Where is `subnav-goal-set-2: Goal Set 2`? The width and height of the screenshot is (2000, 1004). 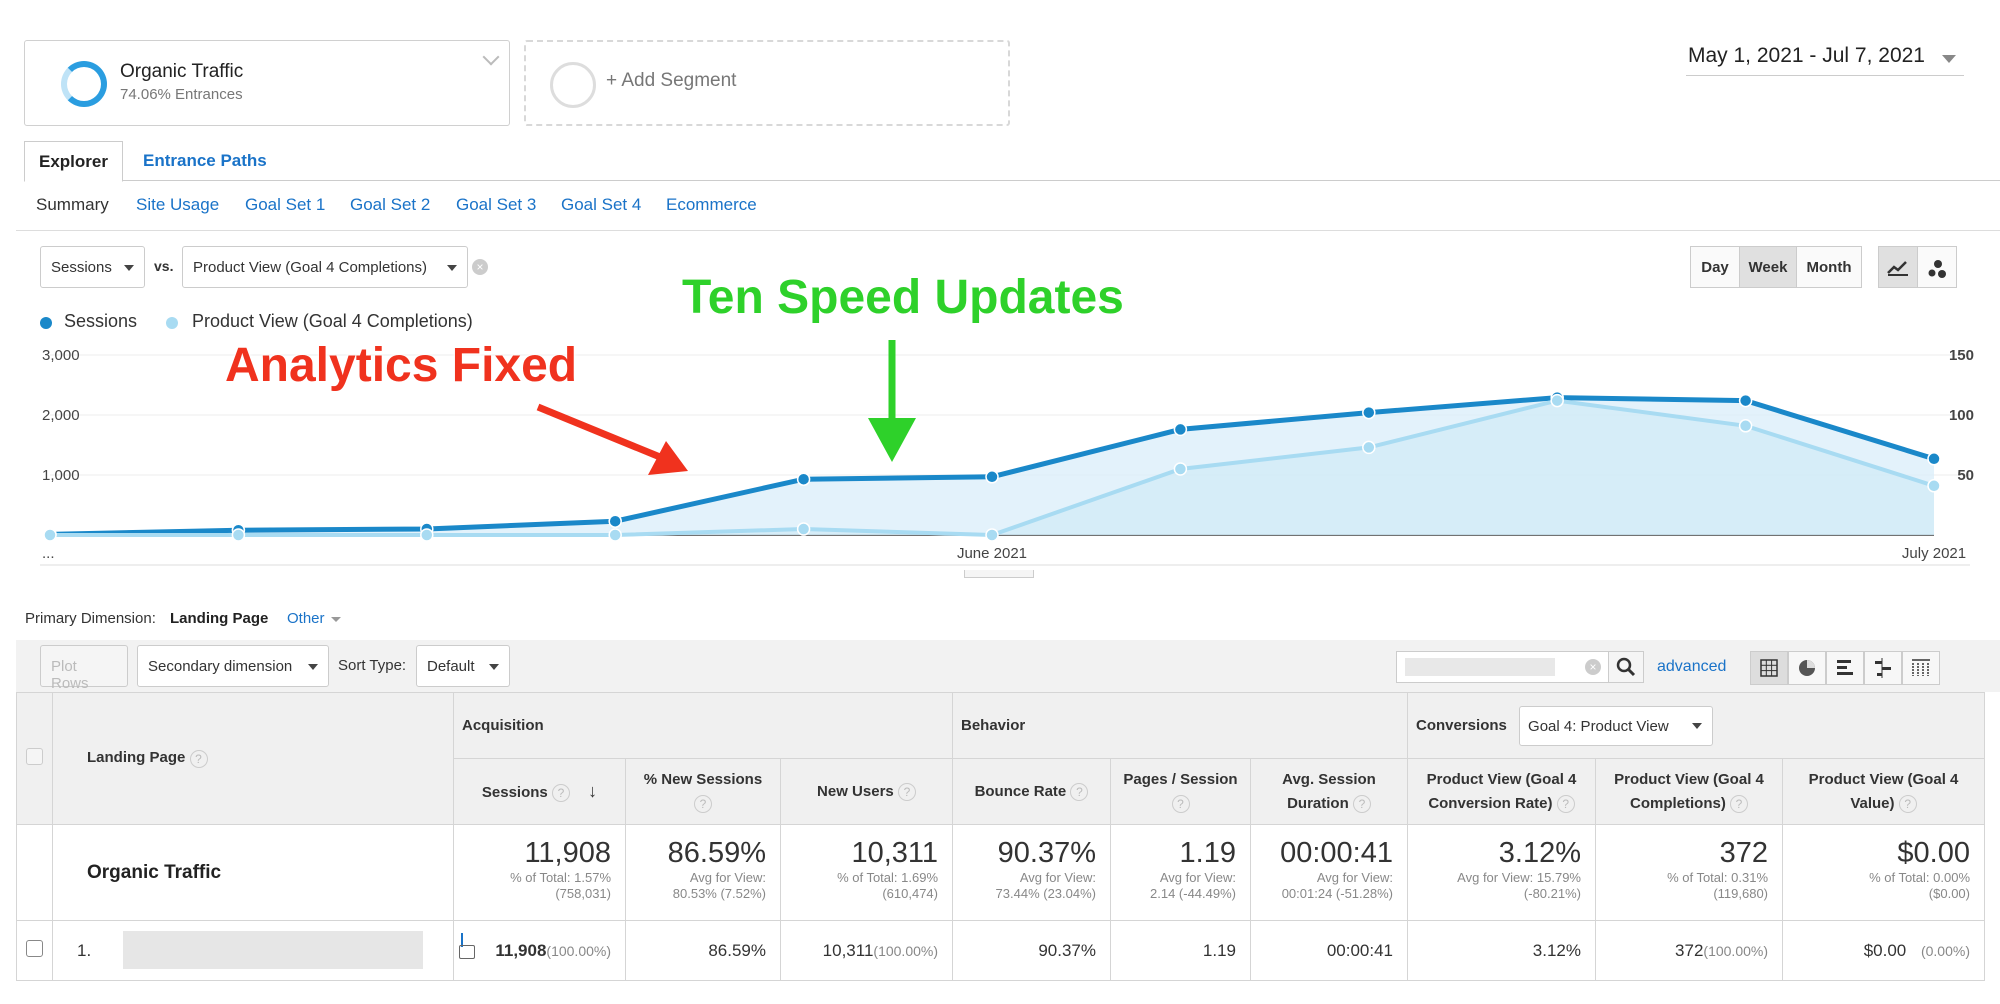
subnav-goal-set-2: Goal Set 2 is located at coordinates (390, 205).